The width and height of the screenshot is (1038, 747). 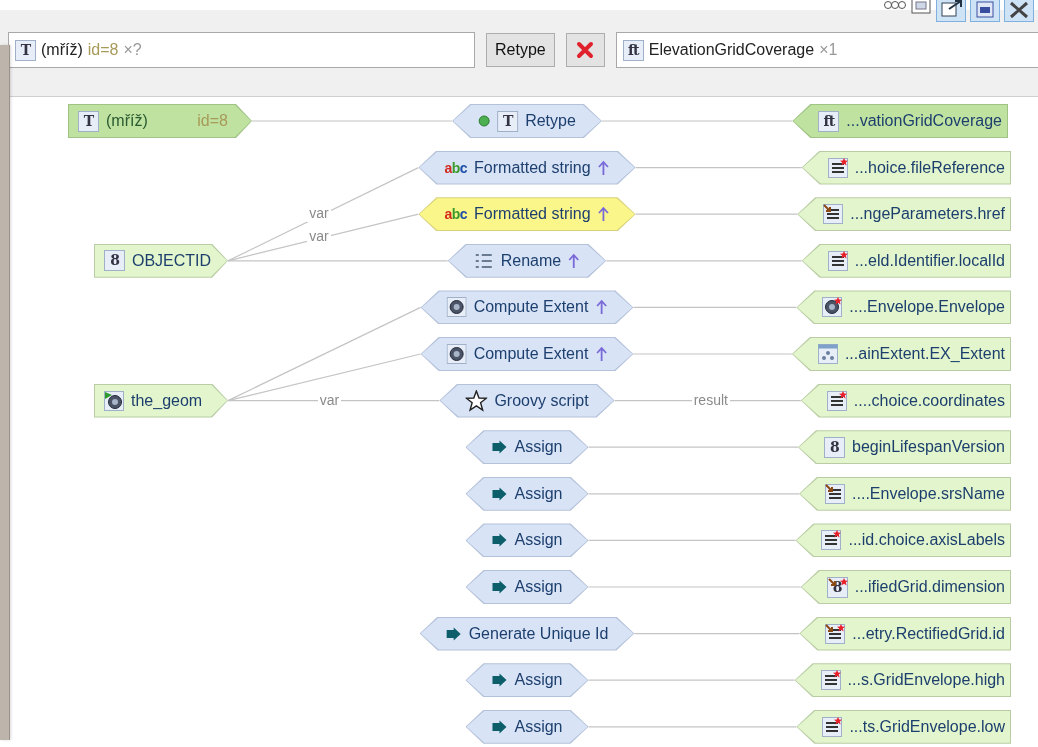 I want to click on target-node: ...ainExtent.EX_Extent, so click(x=901, y=354).